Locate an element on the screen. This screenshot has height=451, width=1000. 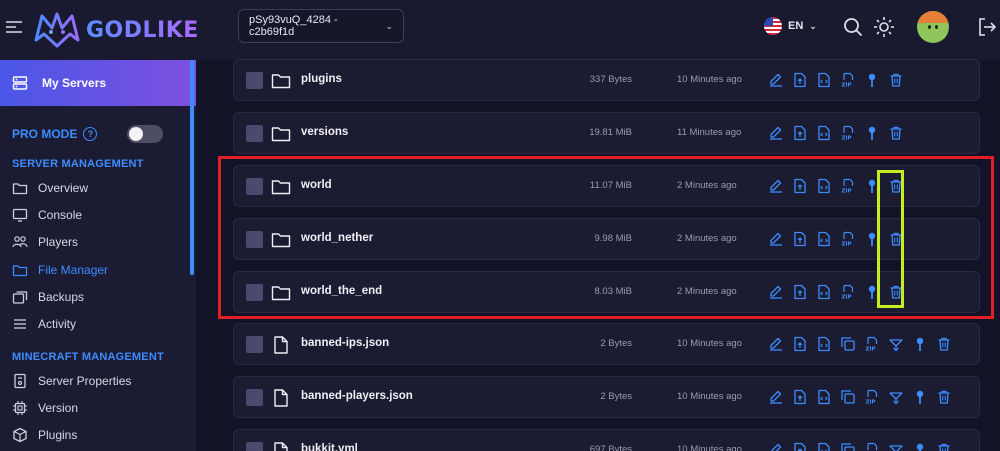
sidebar-item-label: Plugins is located at coordinates (58, 435).